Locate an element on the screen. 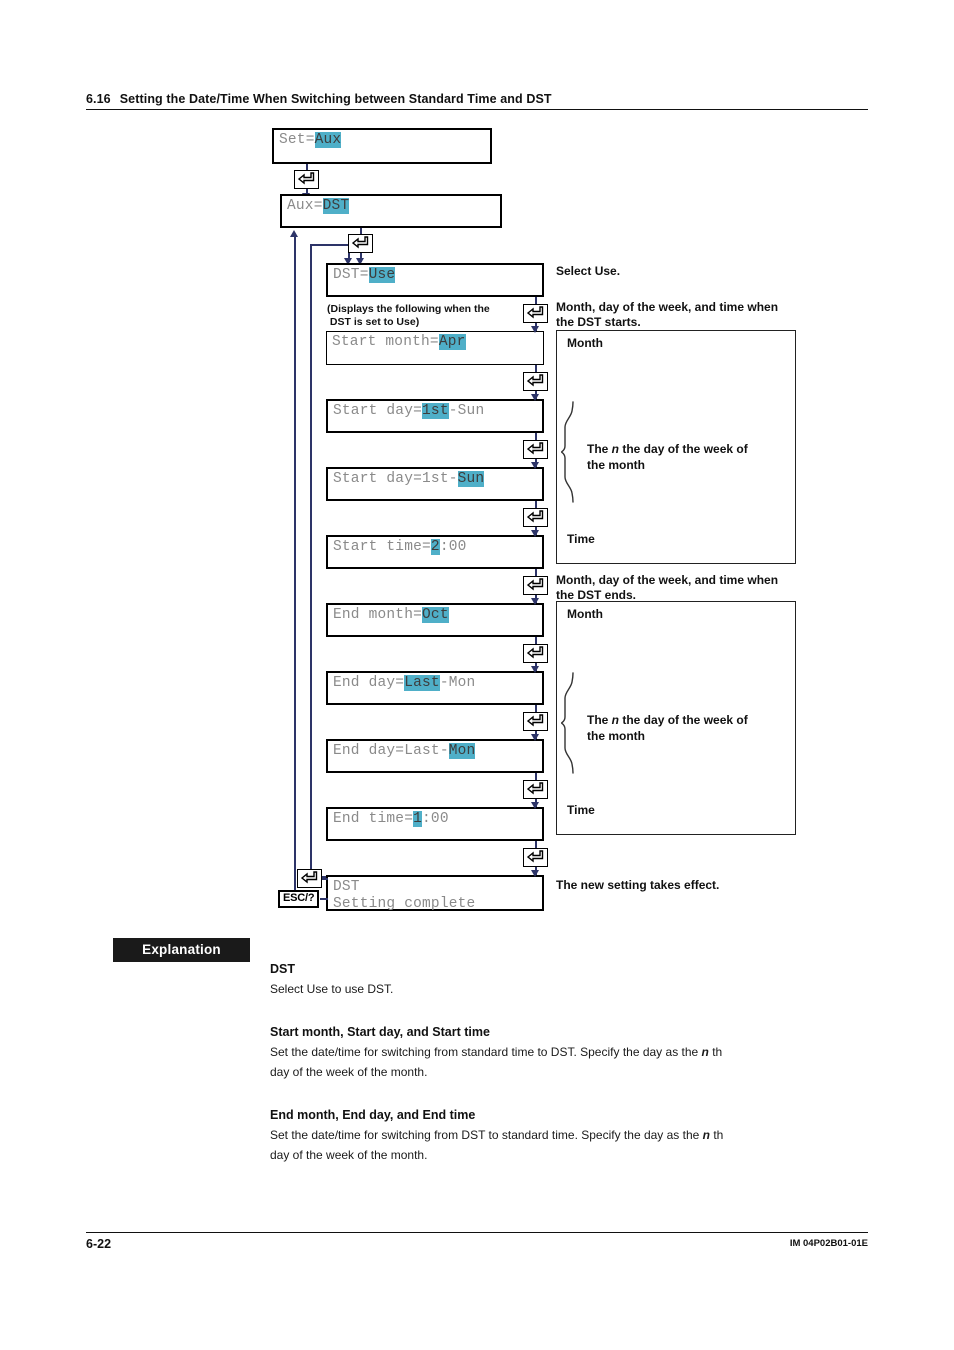 This screenshot has width=954, height=1350. lcd-line: End month=Oct is located at coordinates (435, 614).